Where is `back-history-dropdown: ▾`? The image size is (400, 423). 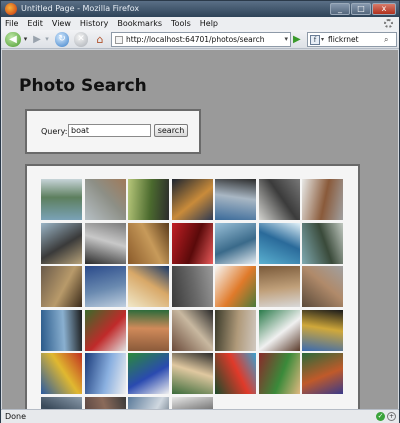
back-history-dropdown: ▾ is located at coordinates (25, 39).